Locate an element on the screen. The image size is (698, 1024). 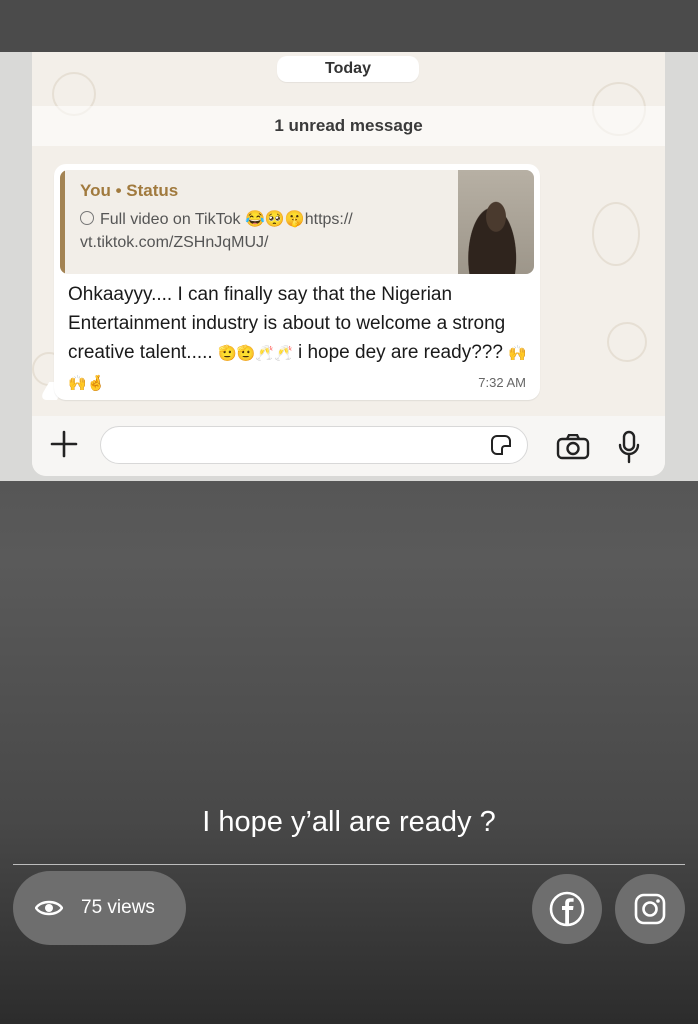
facebook-icon is located at coordinates (567, 909).